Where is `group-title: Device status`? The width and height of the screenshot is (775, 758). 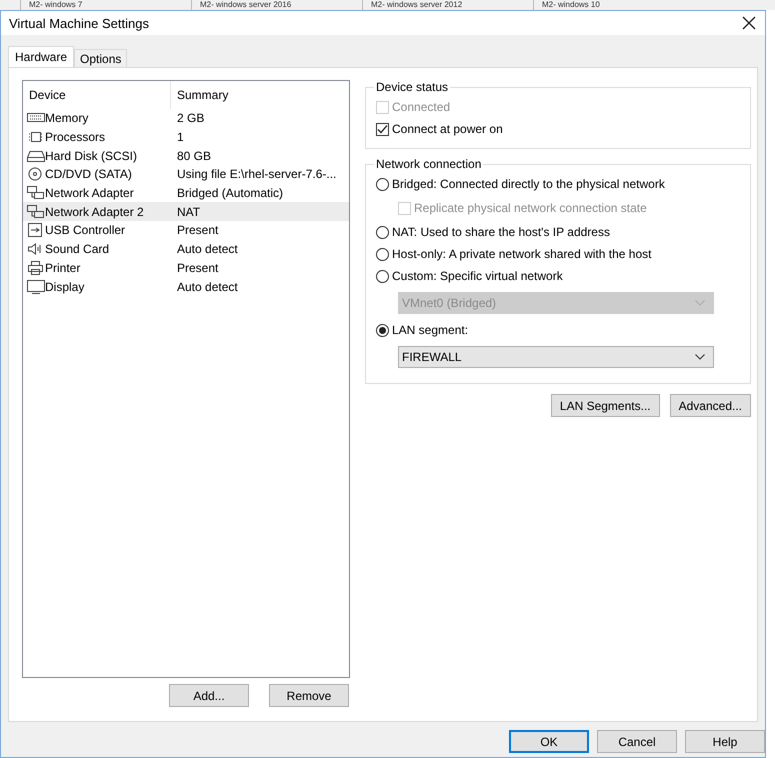 group-title: Device status is located at coordinates (412, 87).